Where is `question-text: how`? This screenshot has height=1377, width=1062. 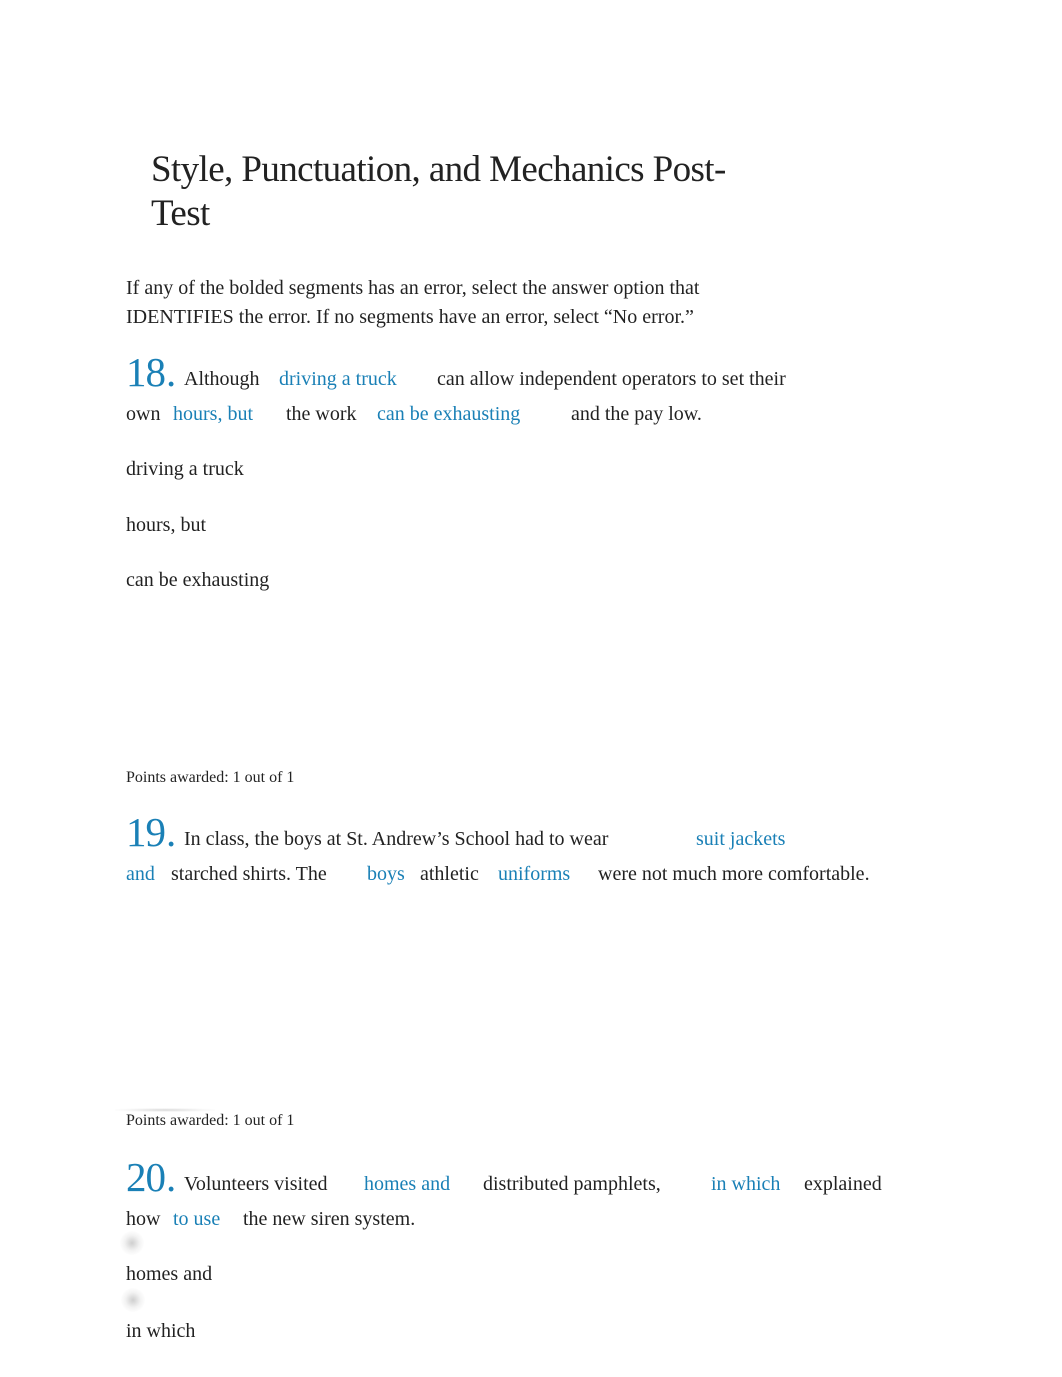
question-text: how is located at coordinates (143, 1219).